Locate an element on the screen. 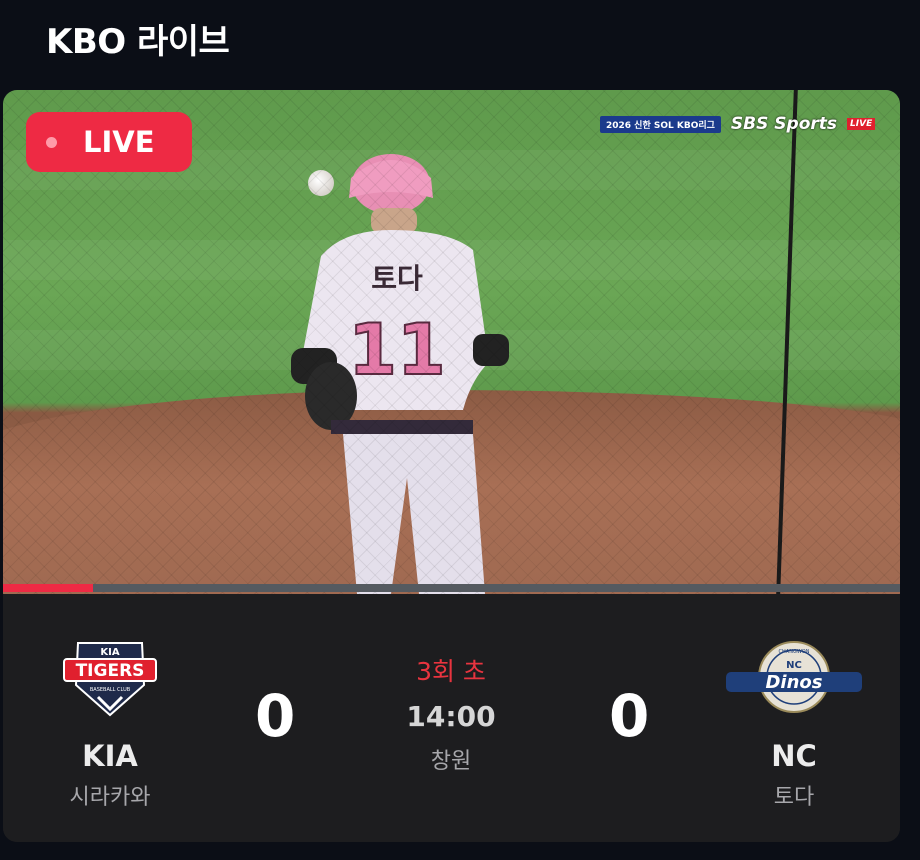 The width and height of the screenshot is (920, 860). kia-logo-brand: KIA is located at coordinates (109, 652).